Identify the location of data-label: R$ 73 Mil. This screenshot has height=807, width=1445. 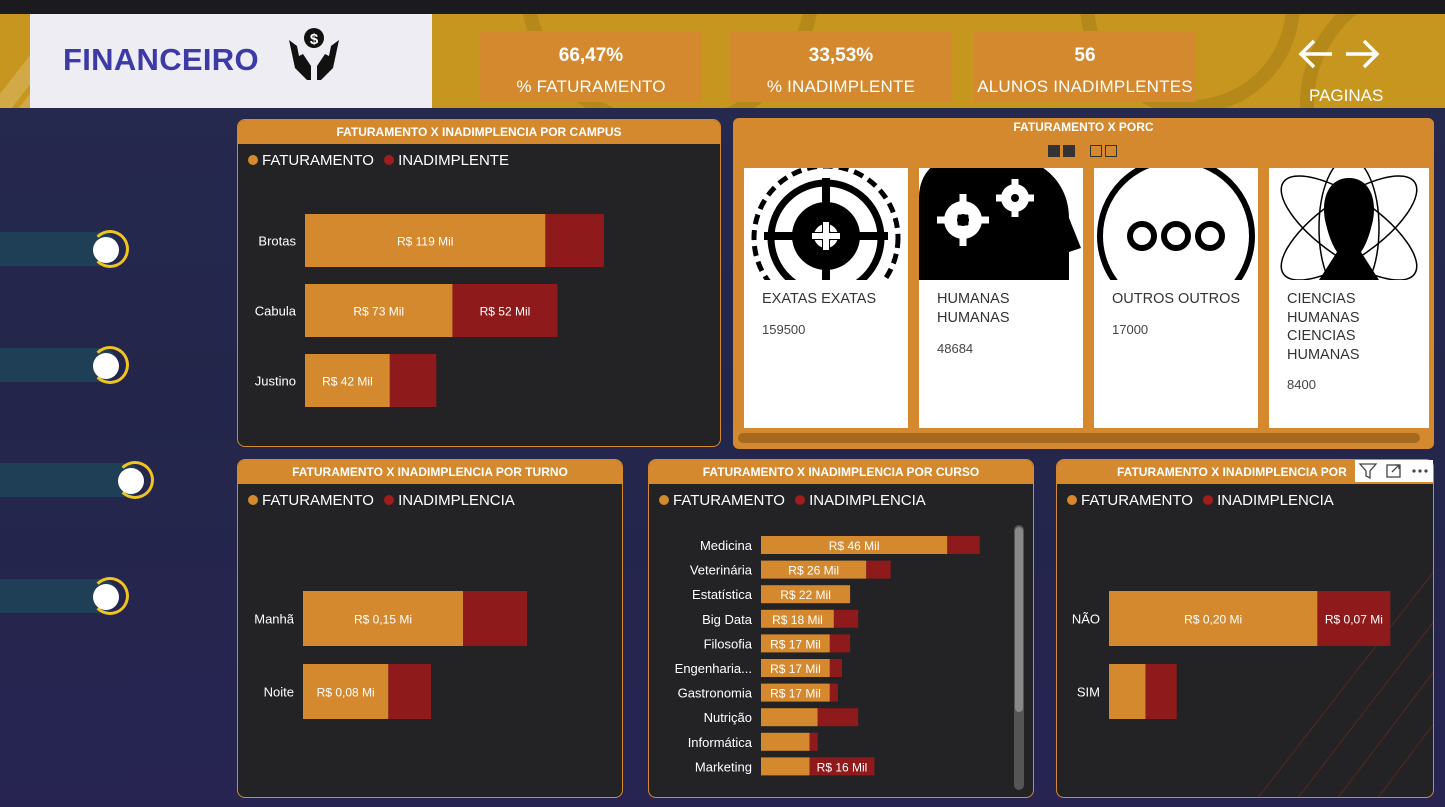
(378, 312).